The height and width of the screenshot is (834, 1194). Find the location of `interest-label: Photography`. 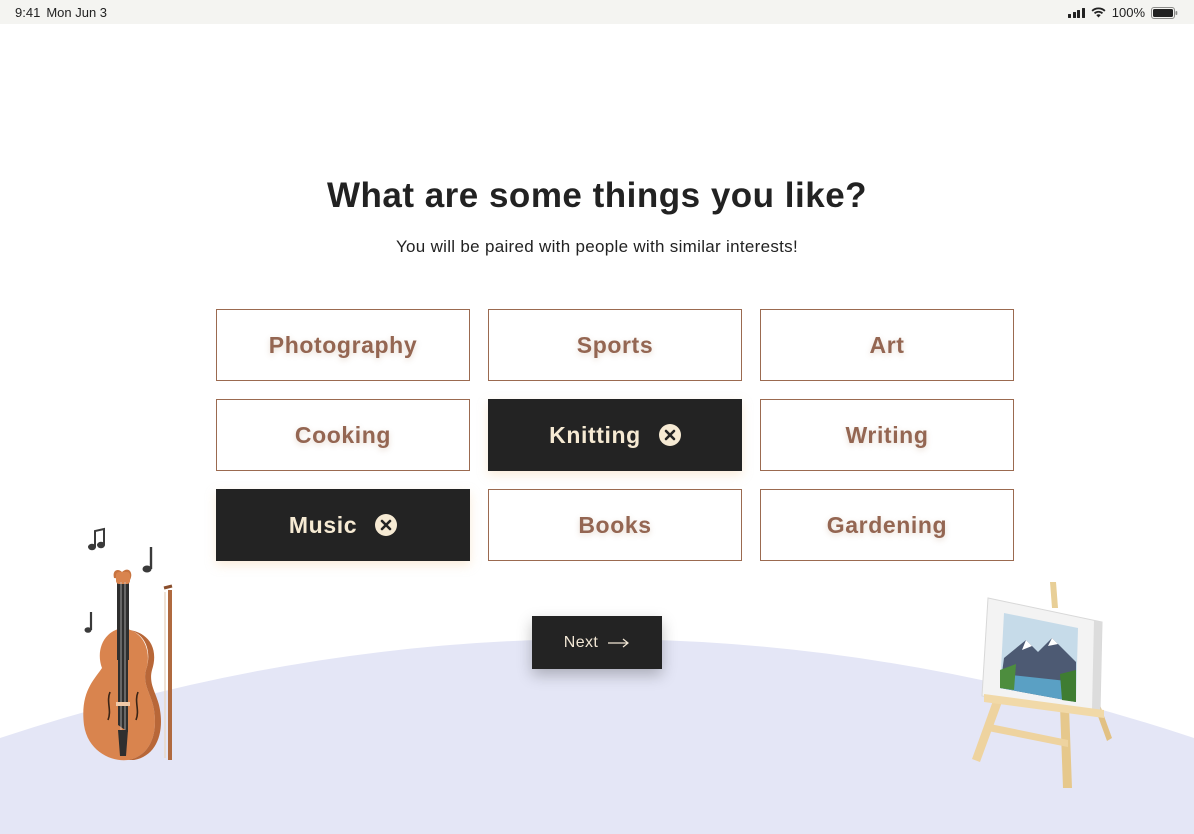

interest-label: Photography is located at coordinates (343, 344).